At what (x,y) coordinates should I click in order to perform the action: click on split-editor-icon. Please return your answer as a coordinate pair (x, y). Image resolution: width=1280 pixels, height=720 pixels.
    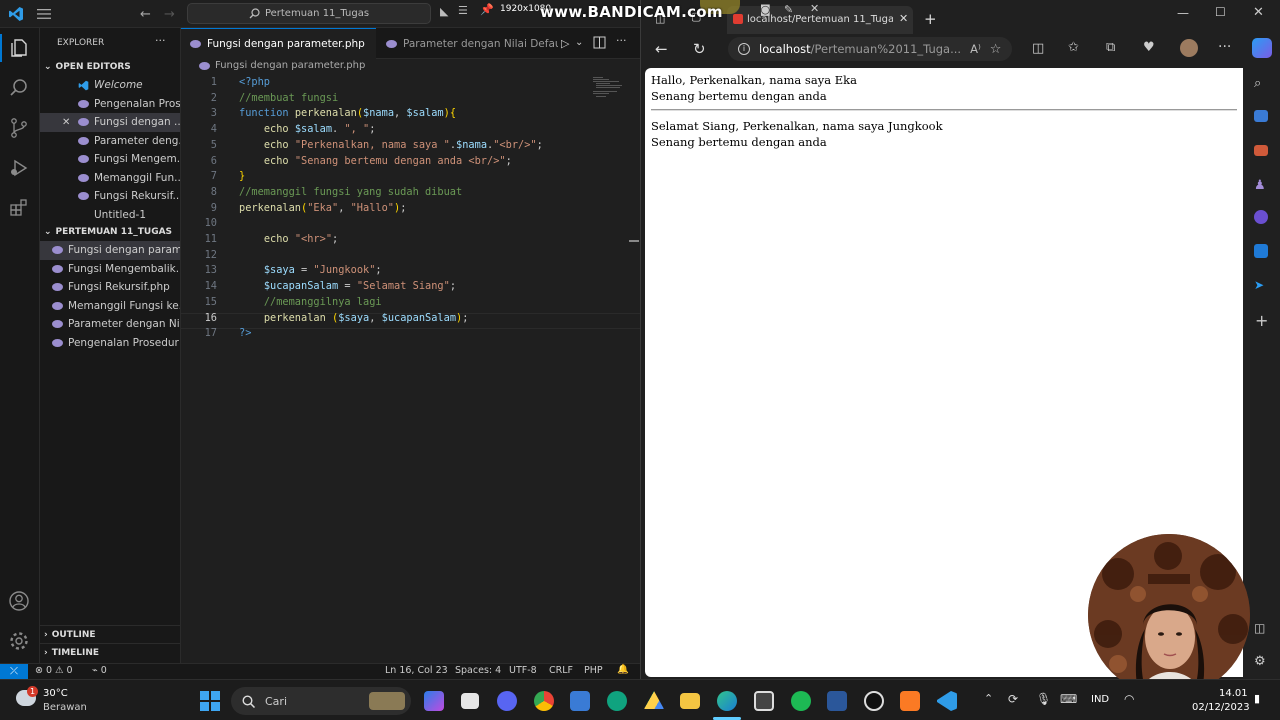
    Looking at the image, I should click on (599, 42).